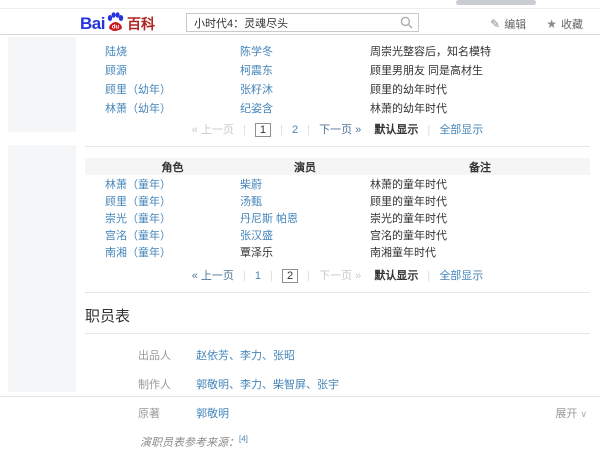  Describe the element at coordinates (480, 167) in the screenshot. I see `column-header-note: 备注` at that location.